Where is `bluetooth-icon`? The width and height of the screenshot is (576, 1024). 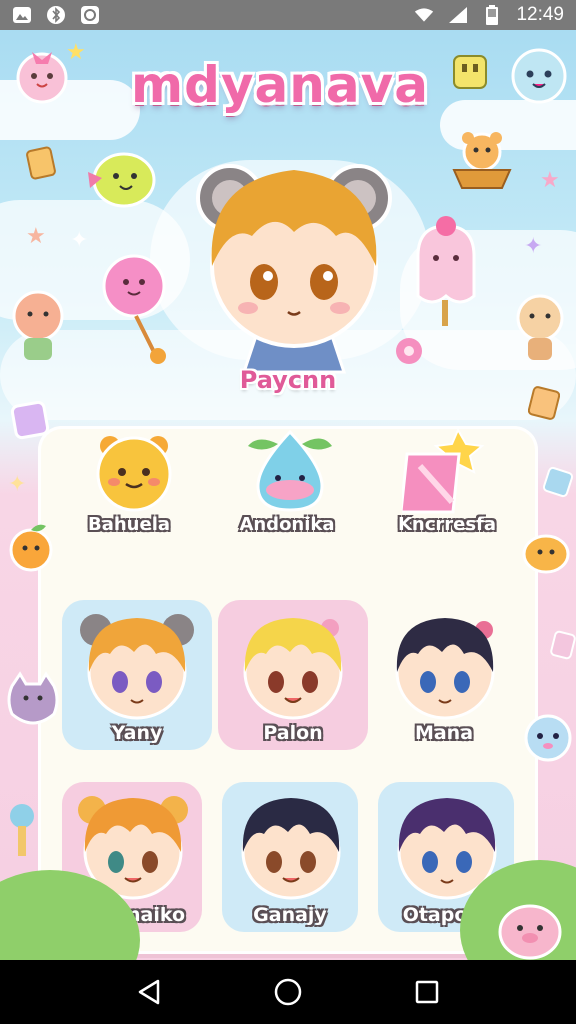
bluetooth-icon is located at coordinates (56, 15).